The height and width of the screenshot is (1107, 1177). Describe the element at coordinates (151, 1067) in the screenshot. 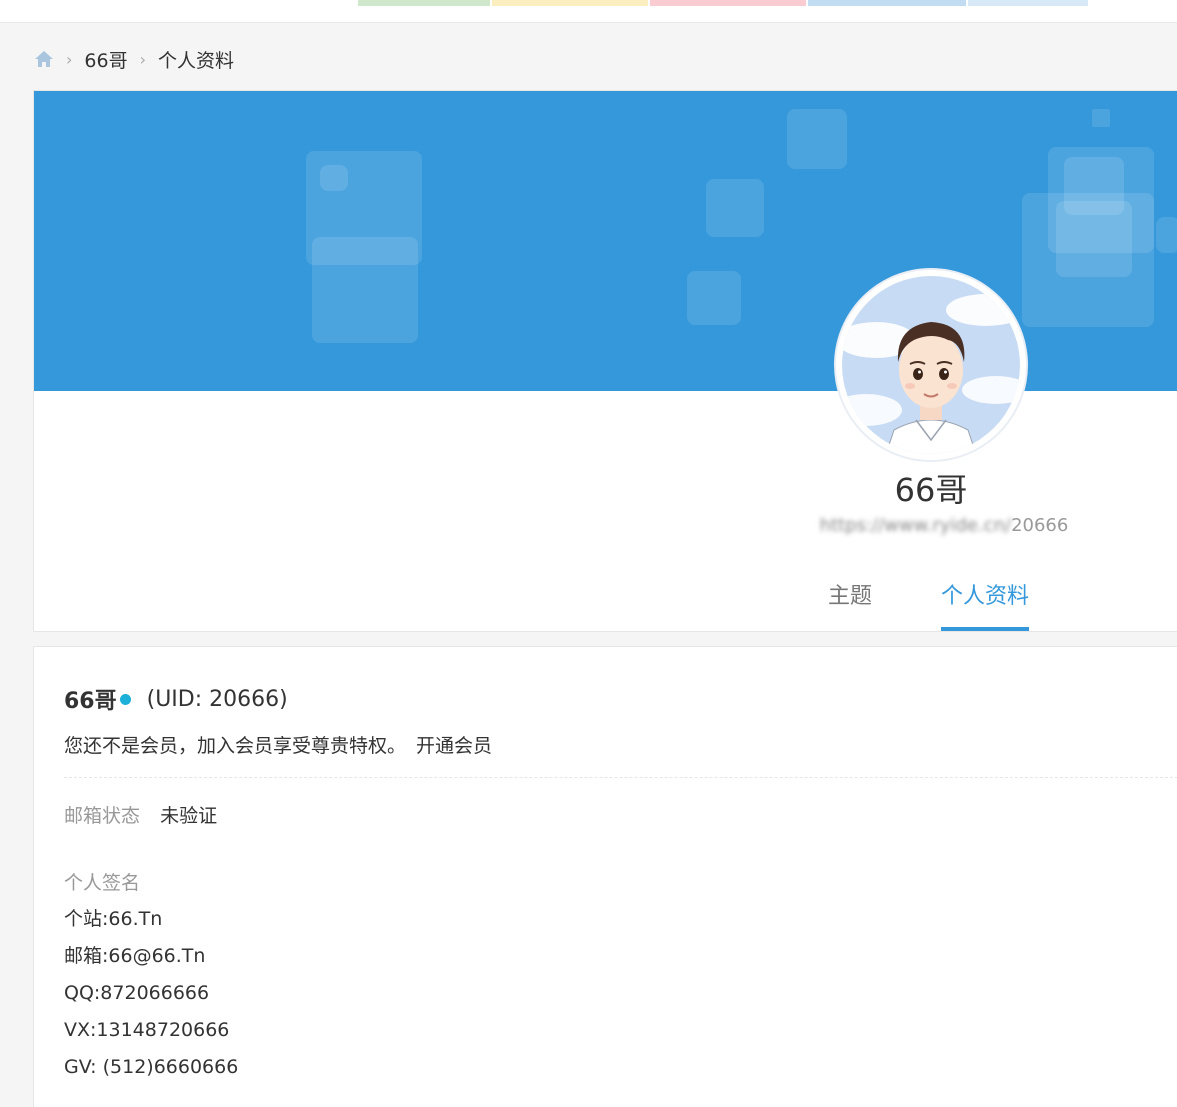

I see `signature-line: GV: (512)6660666` at that location.